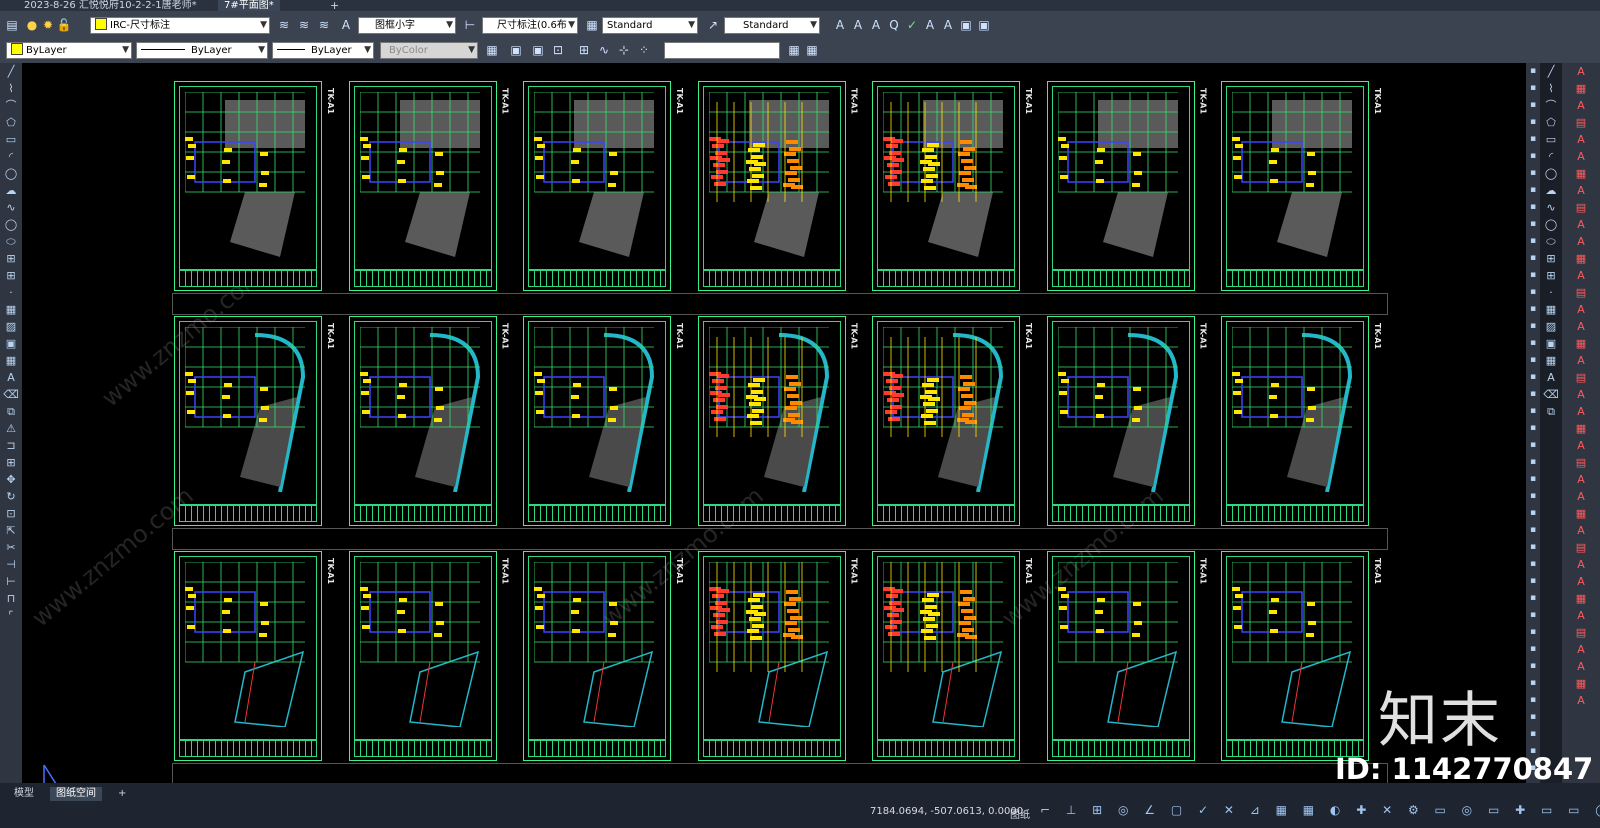  What do you see at coordinates (334, 5) in the screenshot?
I see `new-tab-icon: +` at bounding box center [334, 5].